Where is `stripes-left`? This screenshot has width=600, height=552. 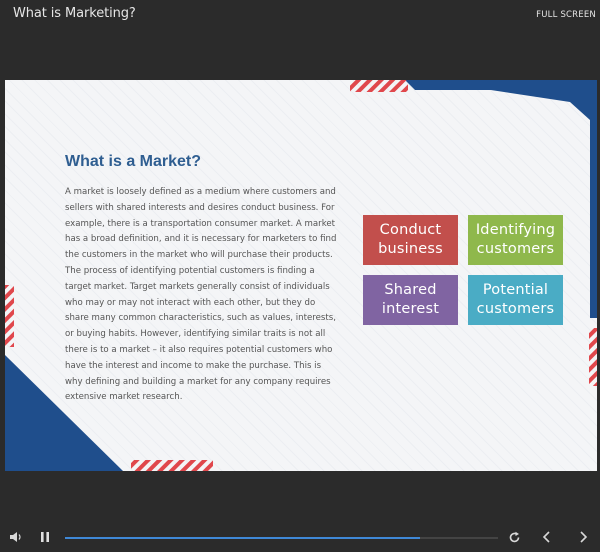 stripes-left is located at coordinates (9, 316).